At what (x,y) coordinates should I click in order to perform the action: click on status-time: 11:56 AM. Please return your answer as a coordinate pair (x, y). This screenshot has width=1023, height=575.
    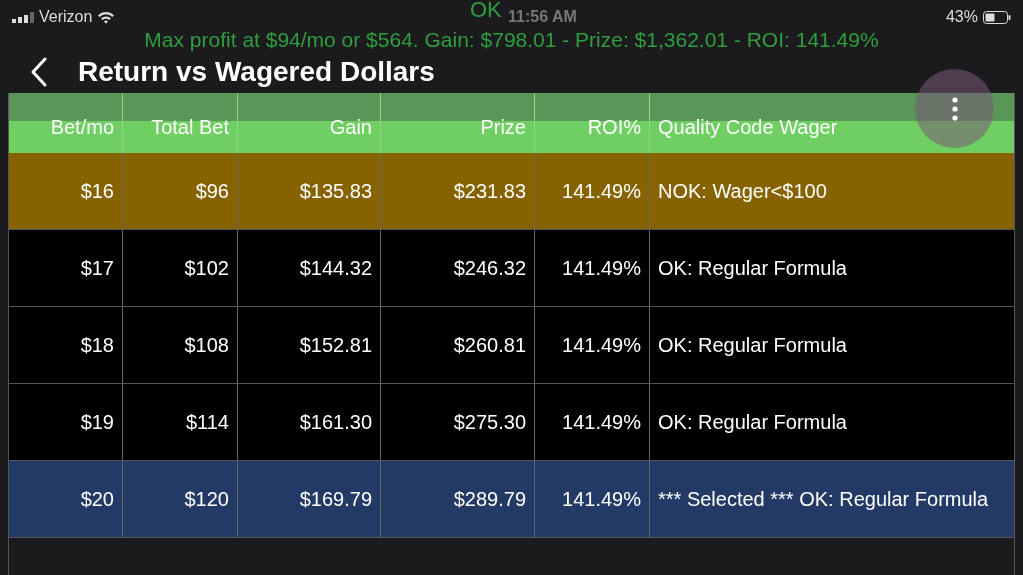
    Looking at the image, I should click on (542, 17).